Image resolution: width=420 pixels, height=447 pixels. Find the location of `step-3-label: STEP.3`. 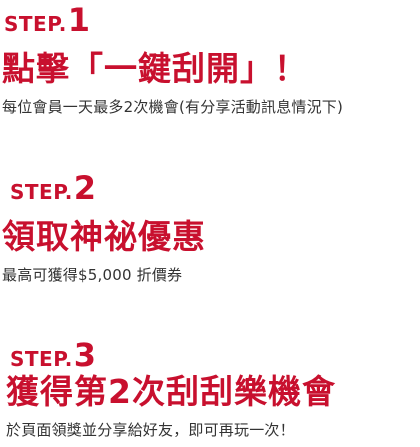

step-3-label: STEP.3 is located at coordinates (53, 355).